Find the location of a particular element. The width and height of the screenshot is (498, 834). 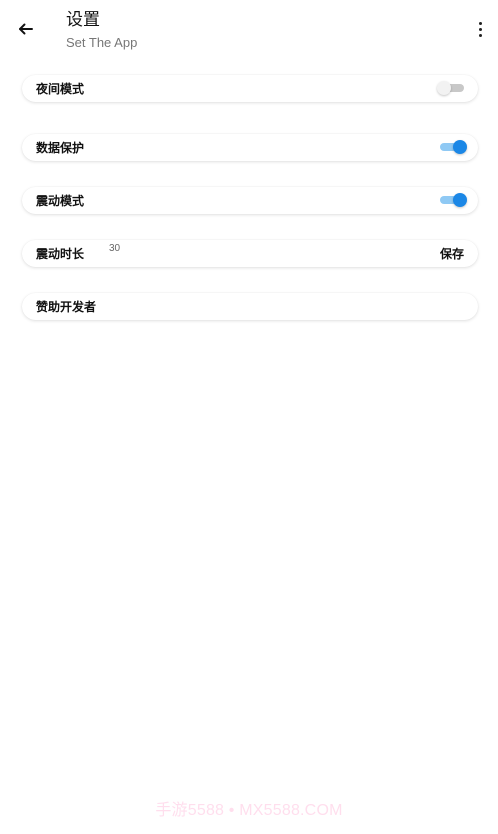

page-title: 设置 is located at coordinates (83, 20).